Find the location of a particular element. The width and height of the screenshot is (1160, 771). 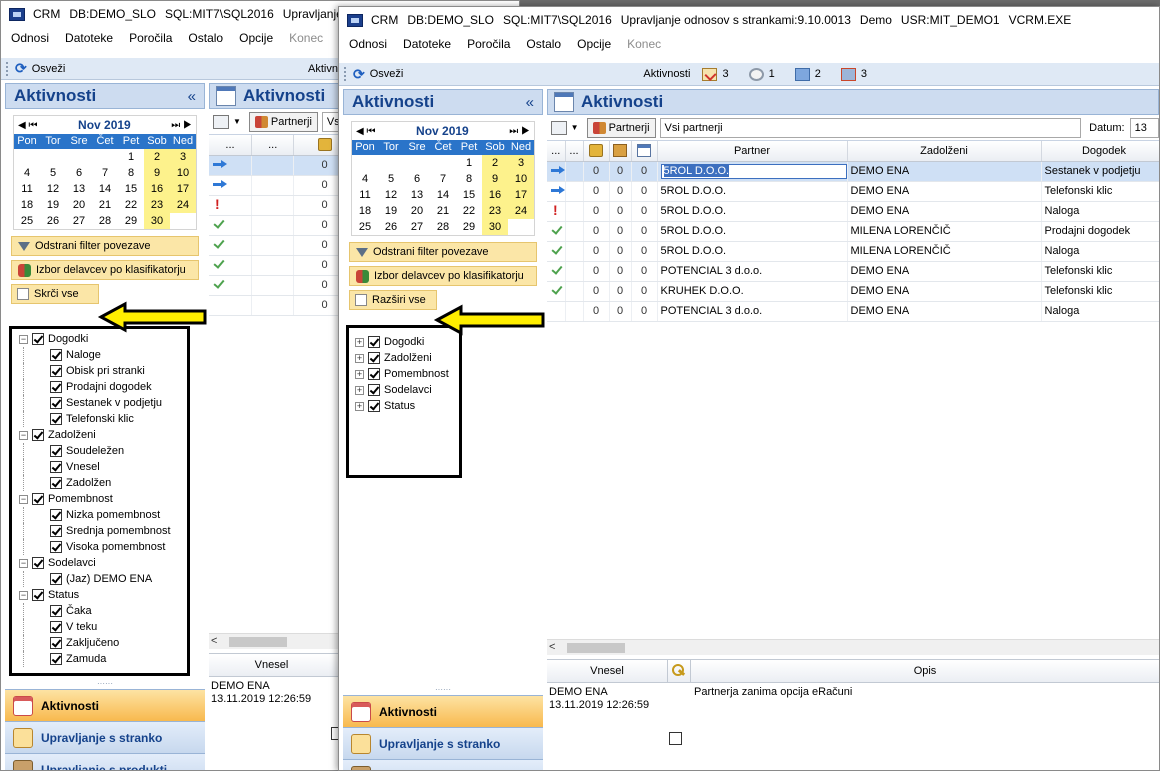

tree-node: Zaključeno is located at coordinates (103, 643).